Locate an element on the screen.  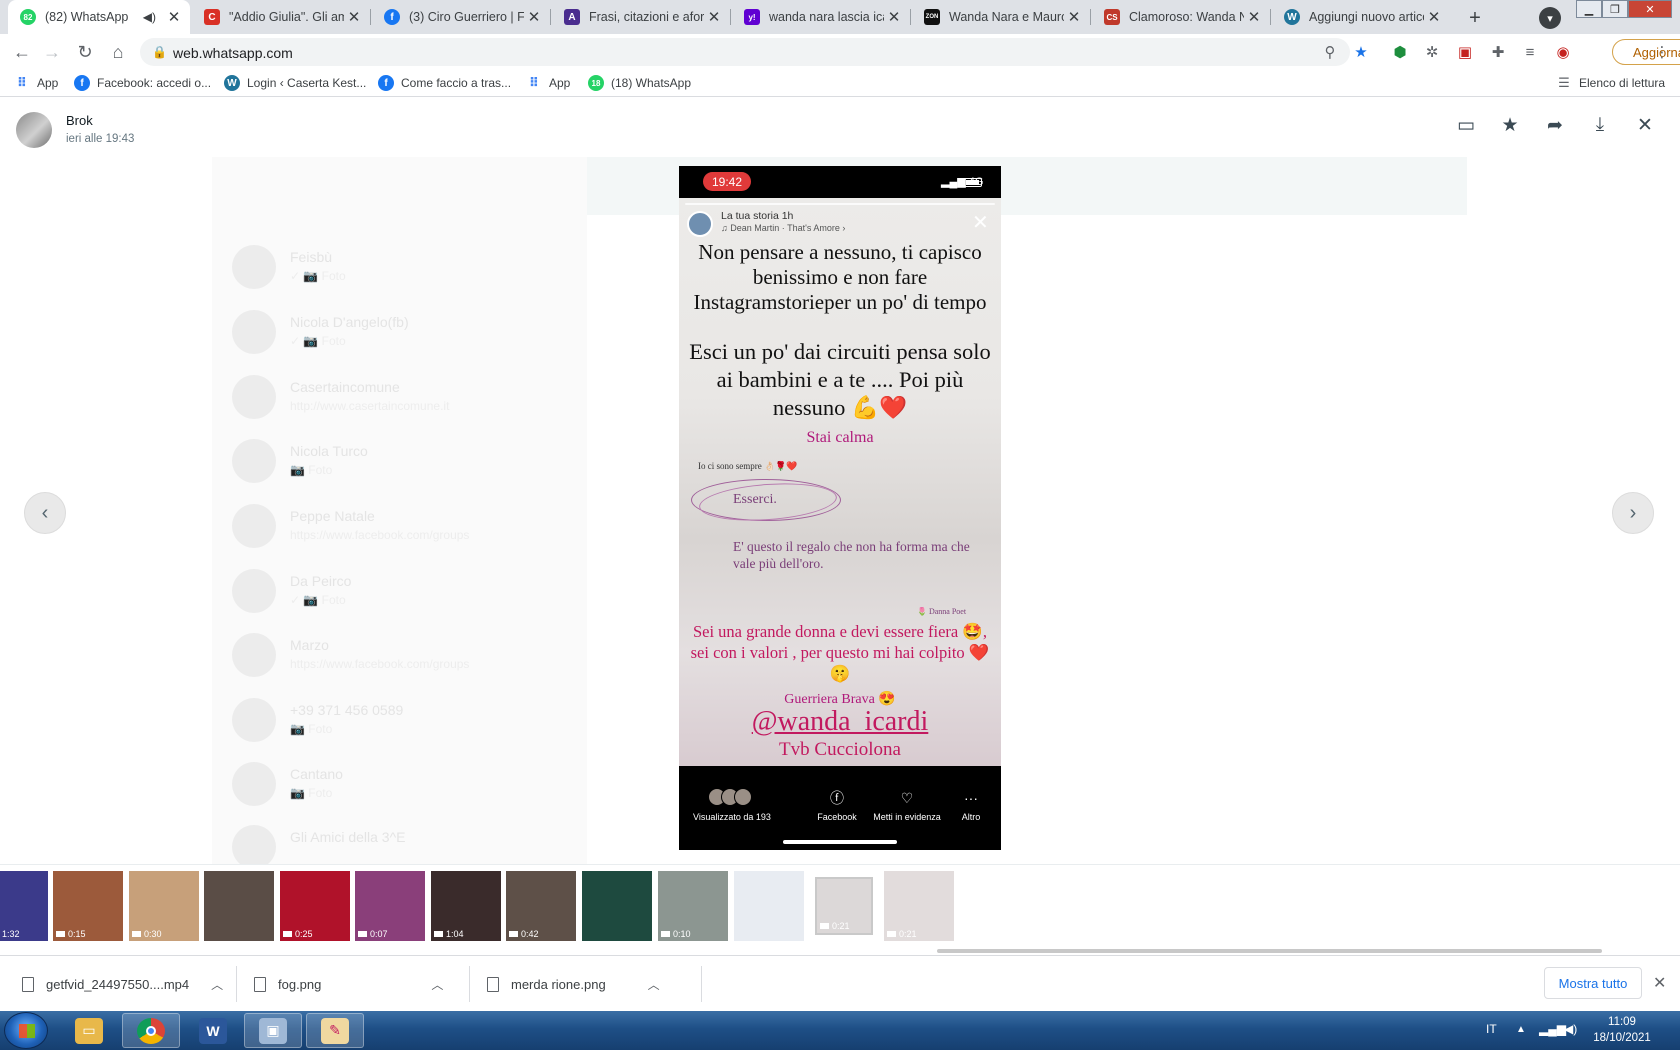
media-thumbnail: 0:07 is located at coordinates (390, 906).